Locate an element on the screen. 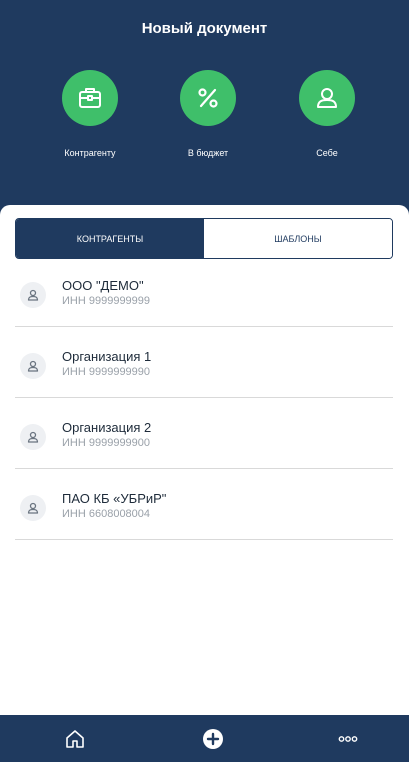  contractor-name: Организация 1 is located at coordinates (107, 356).